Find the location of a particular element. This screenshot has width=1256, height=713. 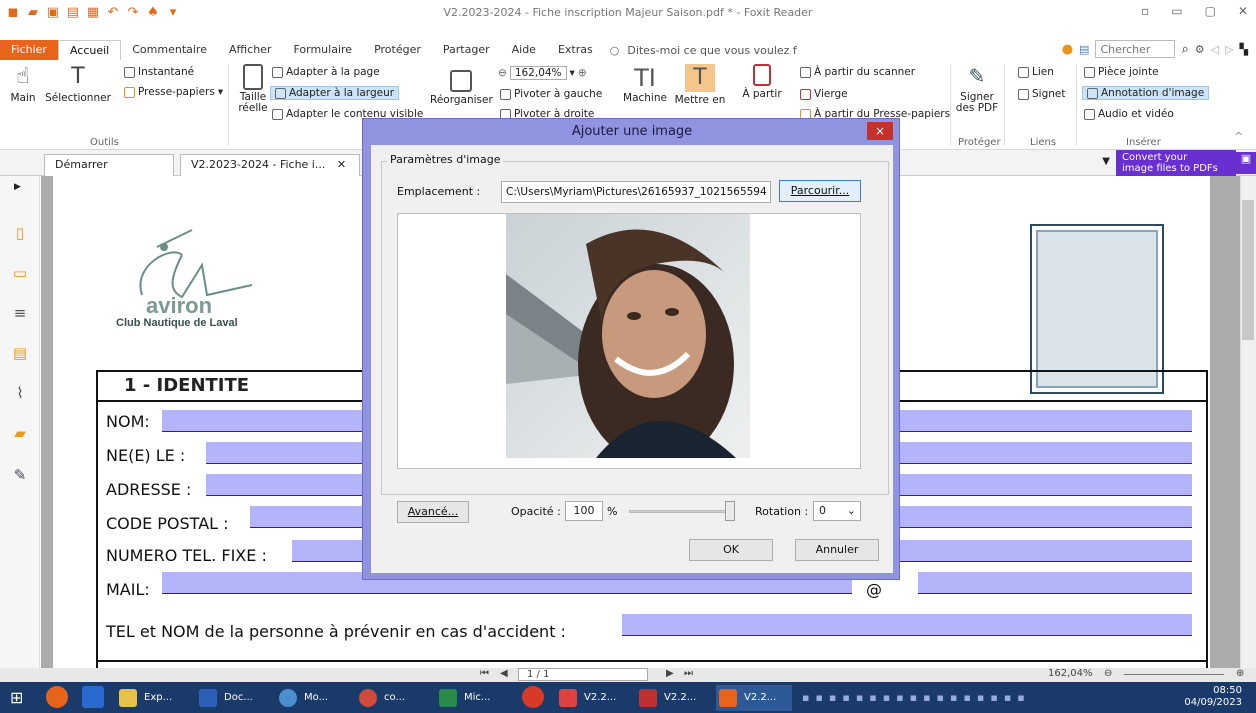

first-page-icon: ⏮ is located at coordinates (484, 673).